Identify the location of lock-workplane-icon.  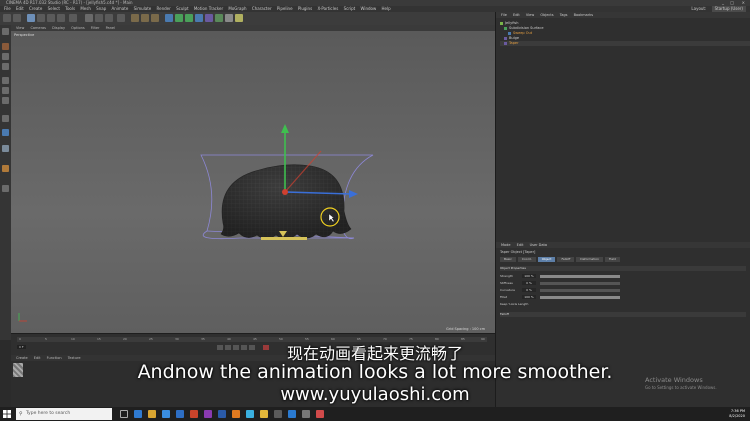
(5, 188).